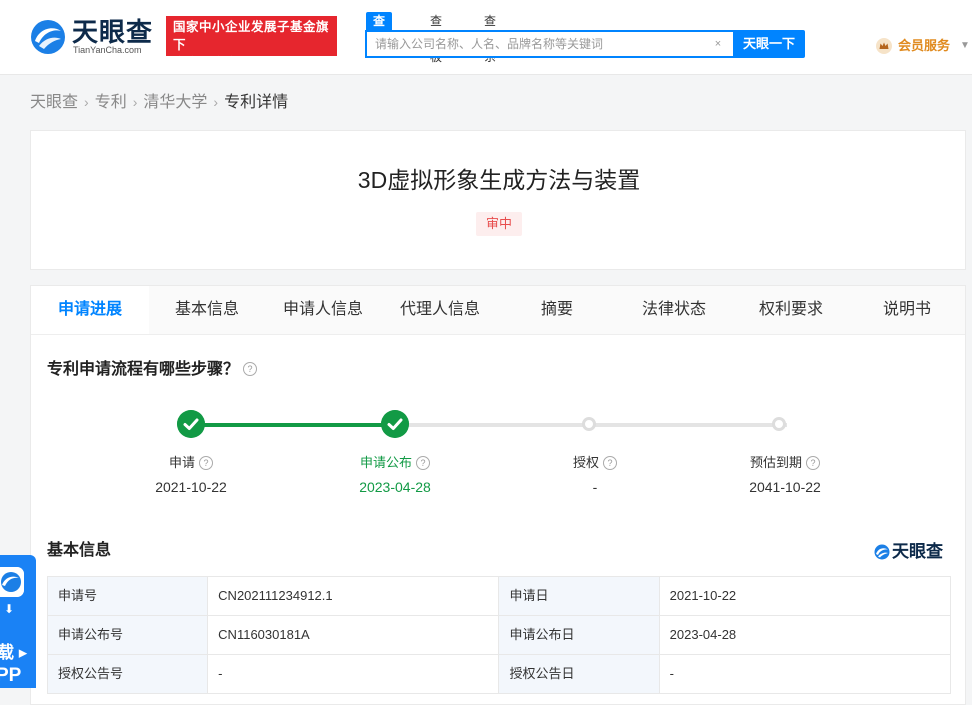 The height and width of the screenshot is (705, 972). Describe the element at coordinates (54, 103) in the screenshot. I see `breadcrumb-home: 天眼查` at that location.